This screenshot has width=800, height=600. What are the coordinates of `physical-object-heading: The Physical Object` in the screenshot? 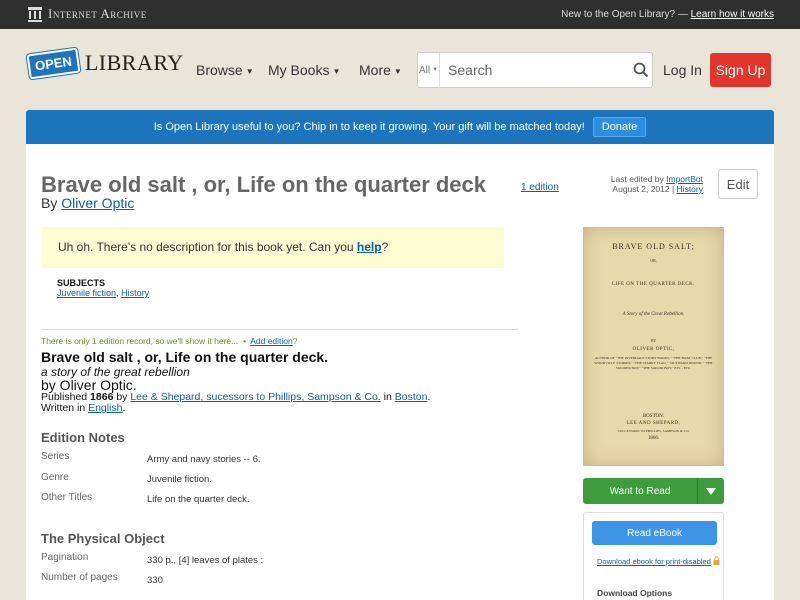 It's located at (103, 538).